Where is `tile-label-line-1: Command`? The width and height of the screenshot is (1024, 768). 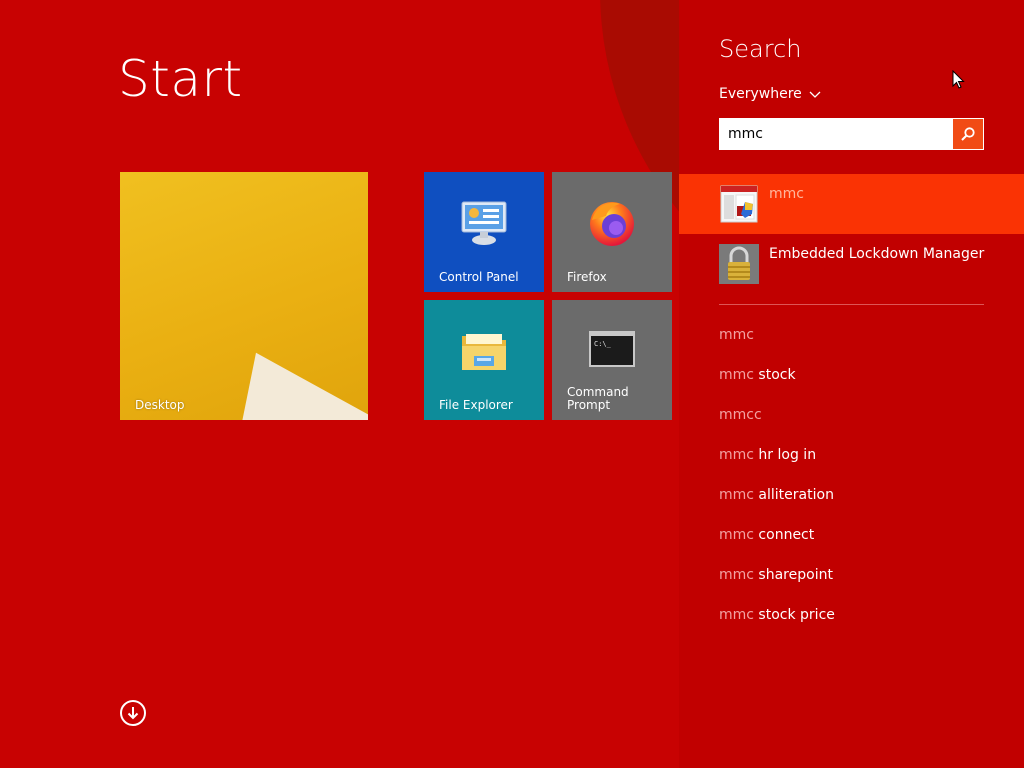
tile-label-line-1: Command is located at coordinates (598, 392).